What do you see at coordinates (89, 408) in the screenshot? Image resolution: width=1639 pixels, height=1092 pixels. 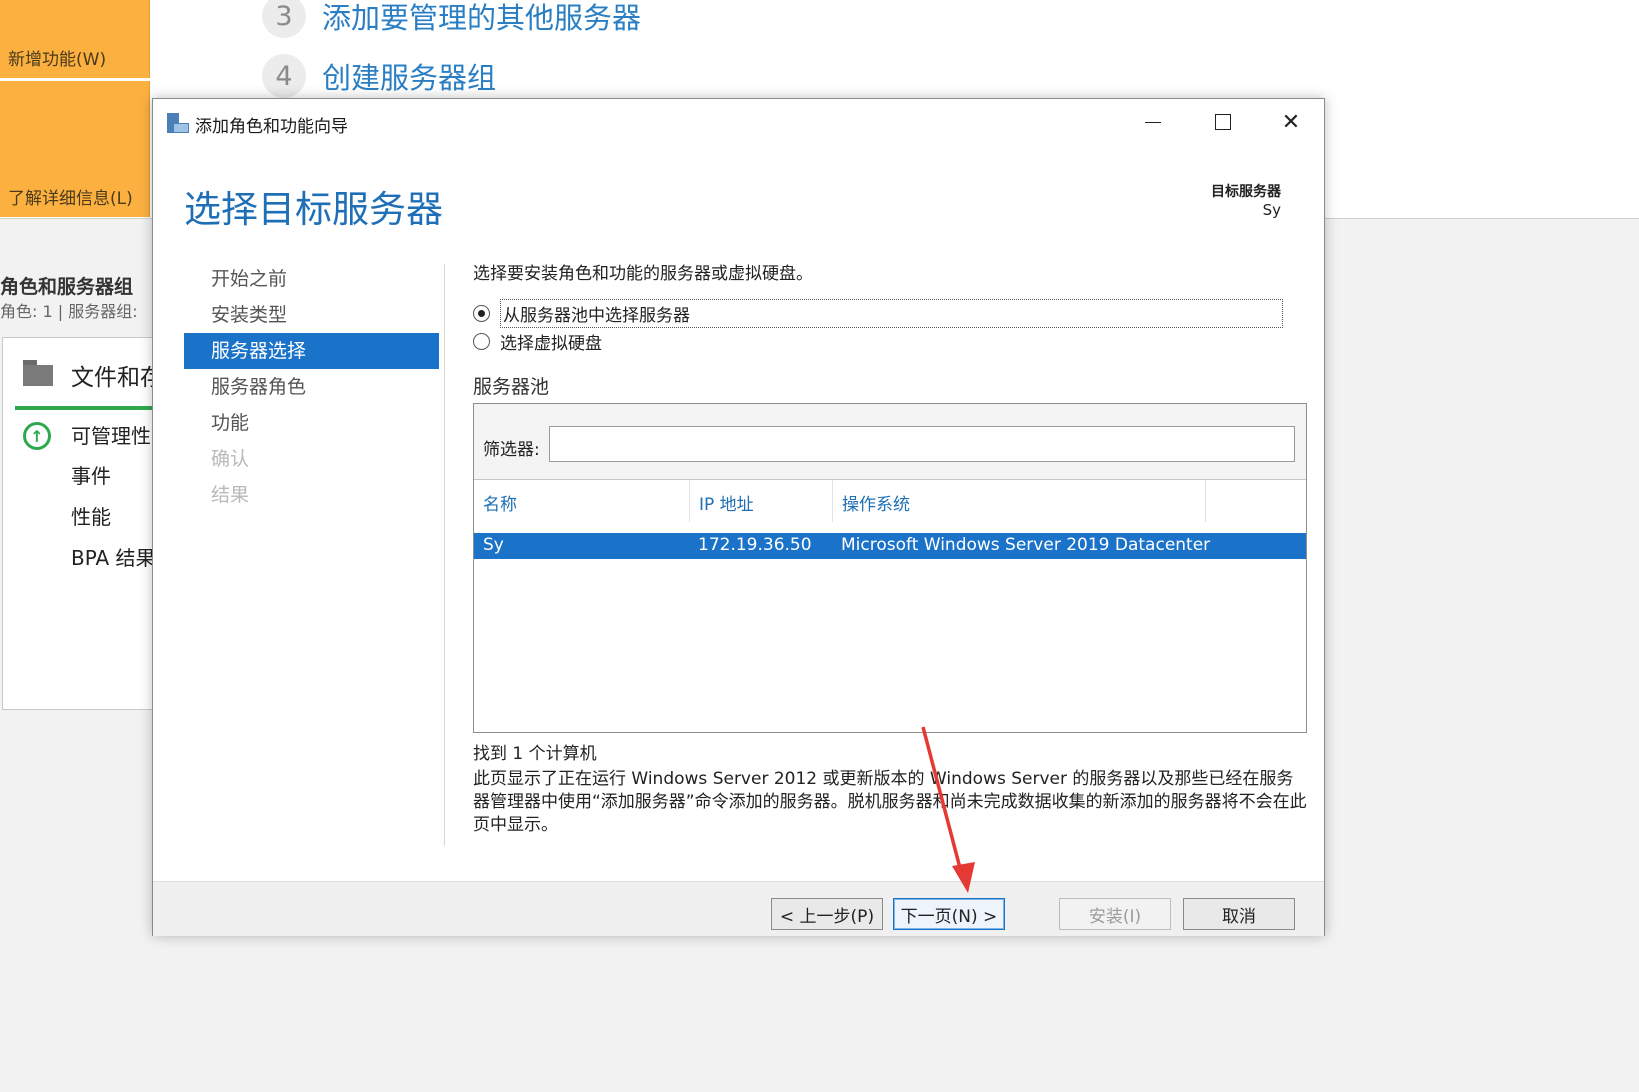 I see `status-bar` at bounding box center [89, 408].